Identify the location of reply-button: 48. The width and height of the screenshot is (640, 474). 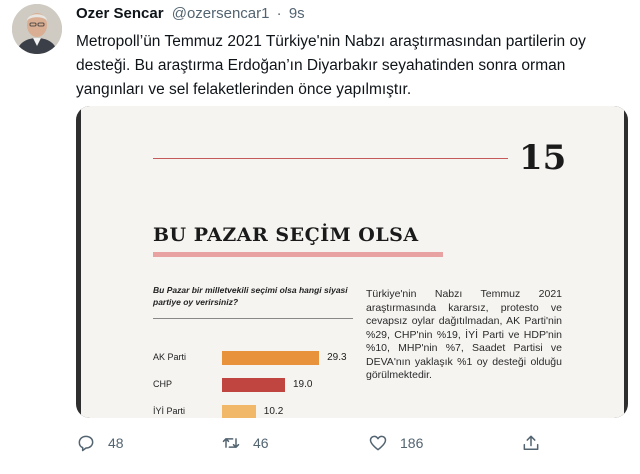
(100, 443).